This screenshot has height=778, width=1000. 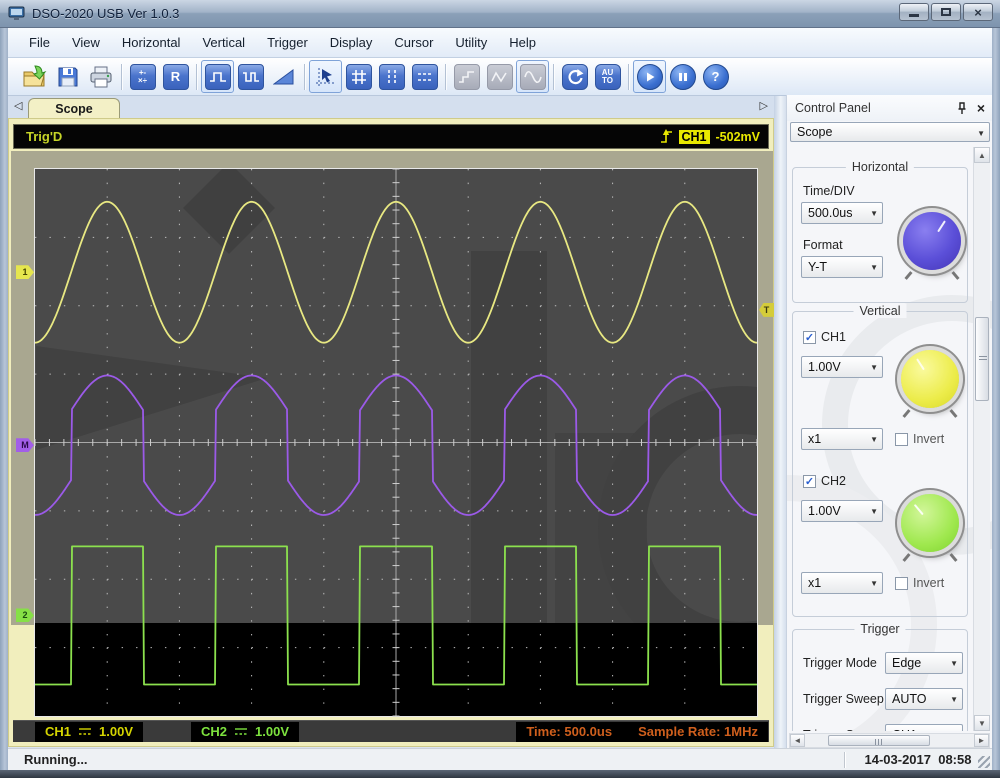 I want to click on print-button, so click(x=100, y=76).